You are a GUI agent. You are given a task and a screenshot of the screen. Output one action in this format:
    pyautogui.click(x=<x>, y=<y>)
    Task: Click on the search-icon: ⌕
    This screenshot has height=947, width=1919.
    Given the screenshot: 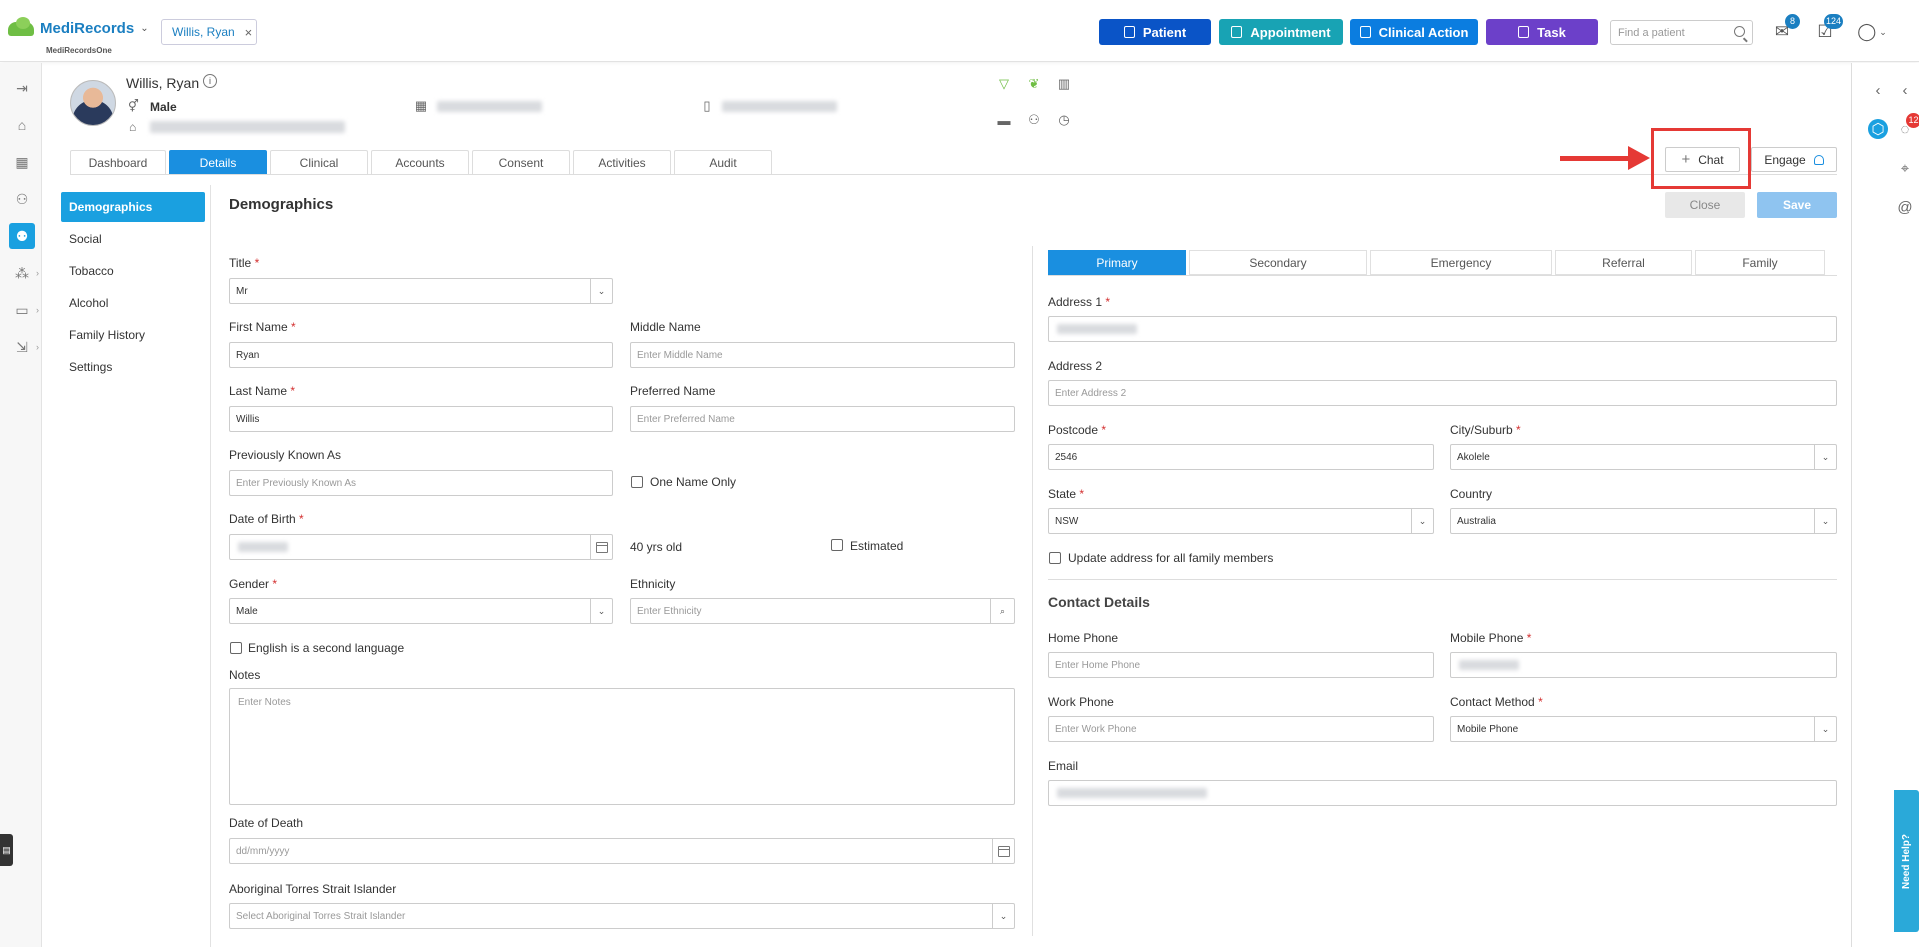 What is the action you would take?
    pyautogui.click(x=1002, y=611)
    